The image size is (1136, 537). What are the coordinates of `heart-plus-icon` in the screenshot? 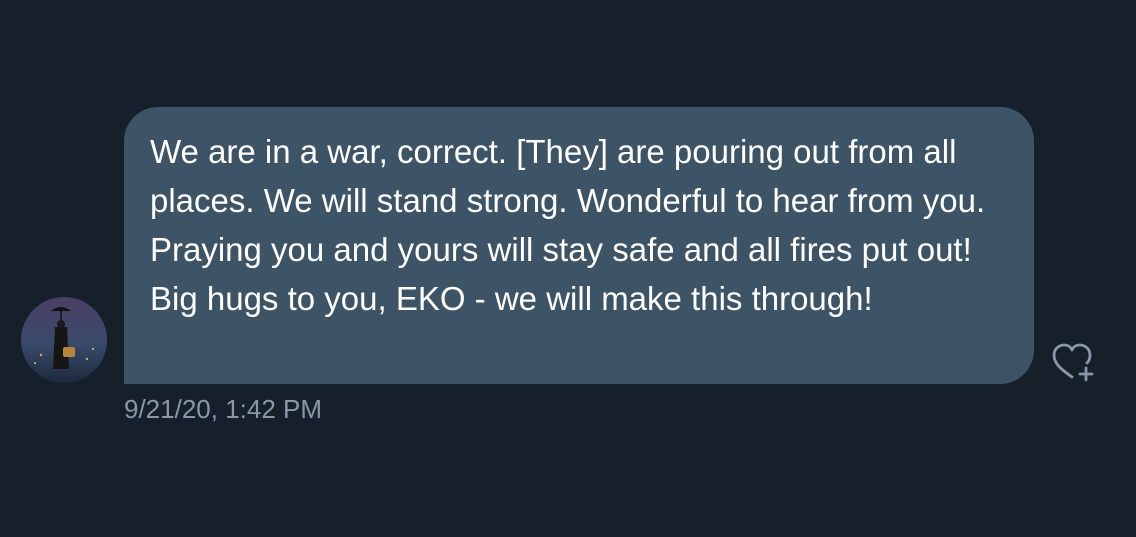 It's located at (1074, 361).